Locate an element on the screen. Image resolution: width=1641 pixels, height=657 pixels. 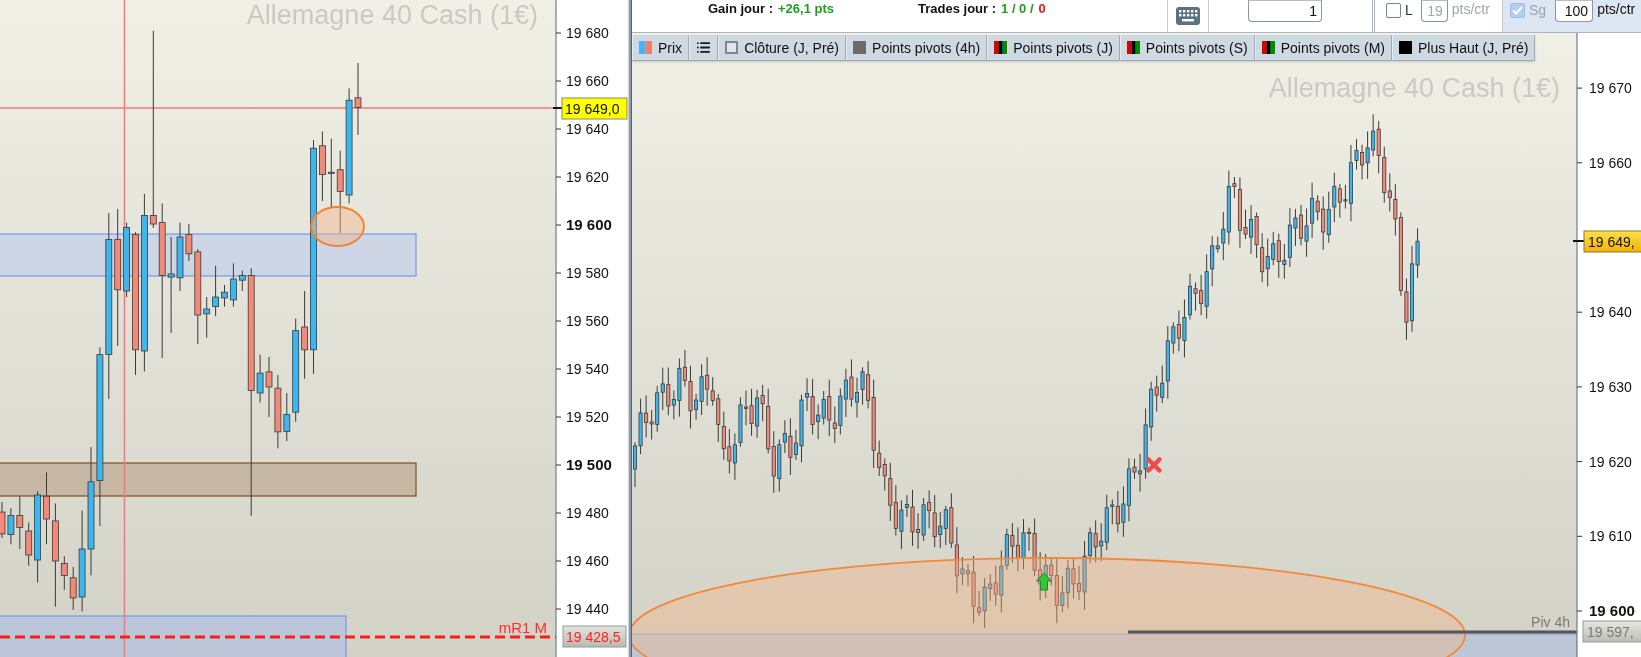
up-arrow-icon is located at coordinates (1044, 581).